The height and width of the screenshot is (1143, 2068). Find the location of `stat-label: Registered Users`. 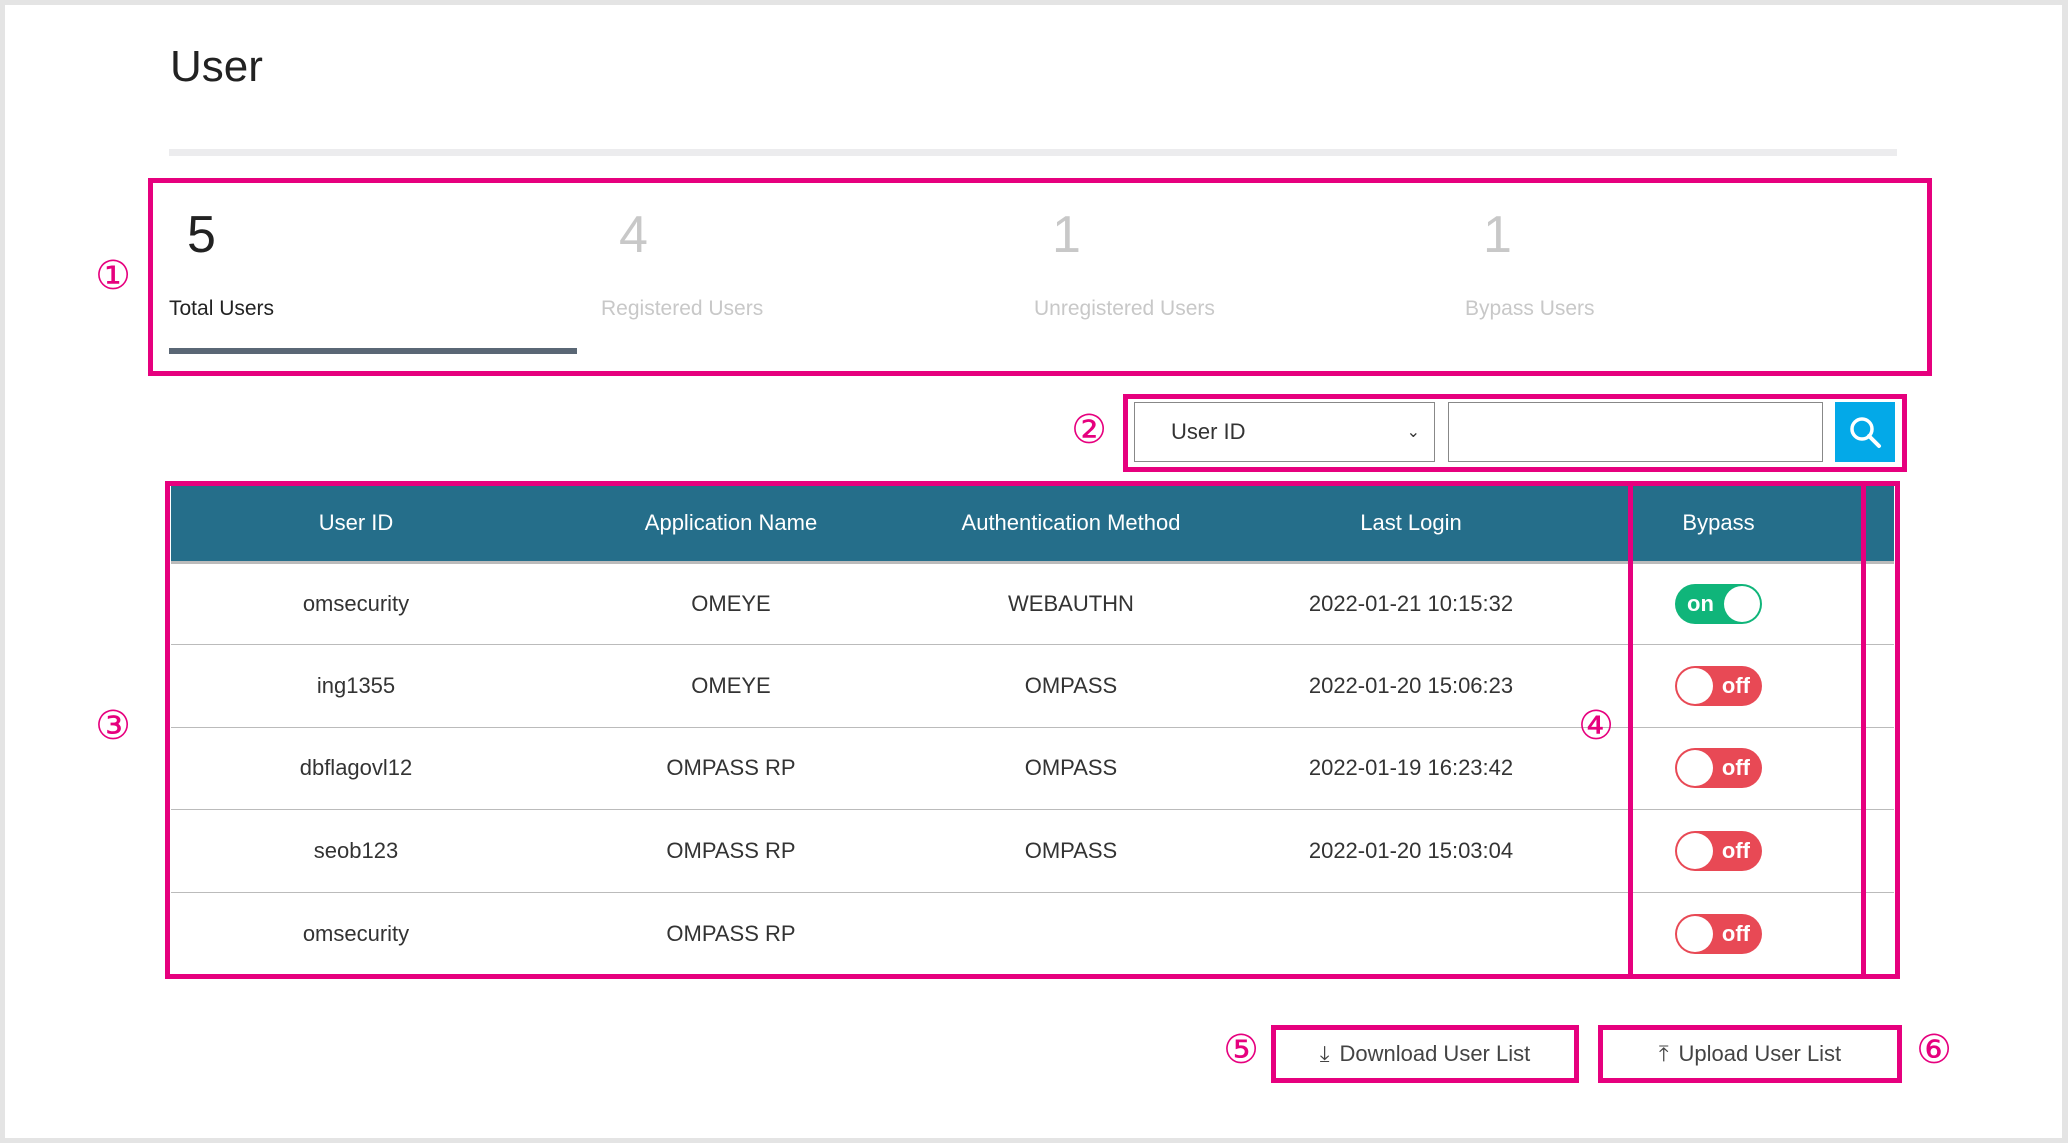

stat-label: Registered Users is located at coordinates (682, 308).